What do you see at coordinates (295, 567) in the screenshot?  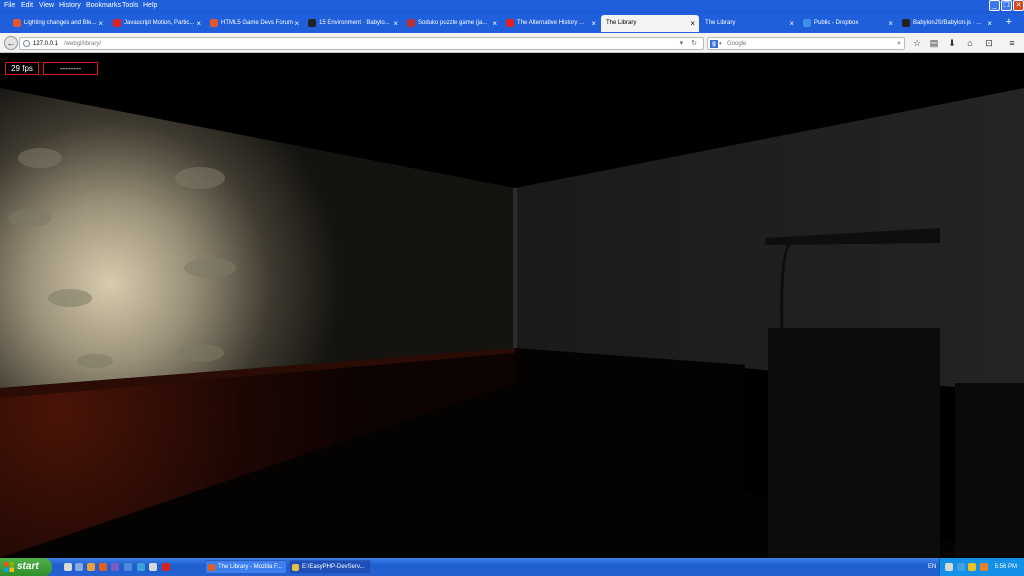 I see `folder-icon` at bounding box center [295, 567].